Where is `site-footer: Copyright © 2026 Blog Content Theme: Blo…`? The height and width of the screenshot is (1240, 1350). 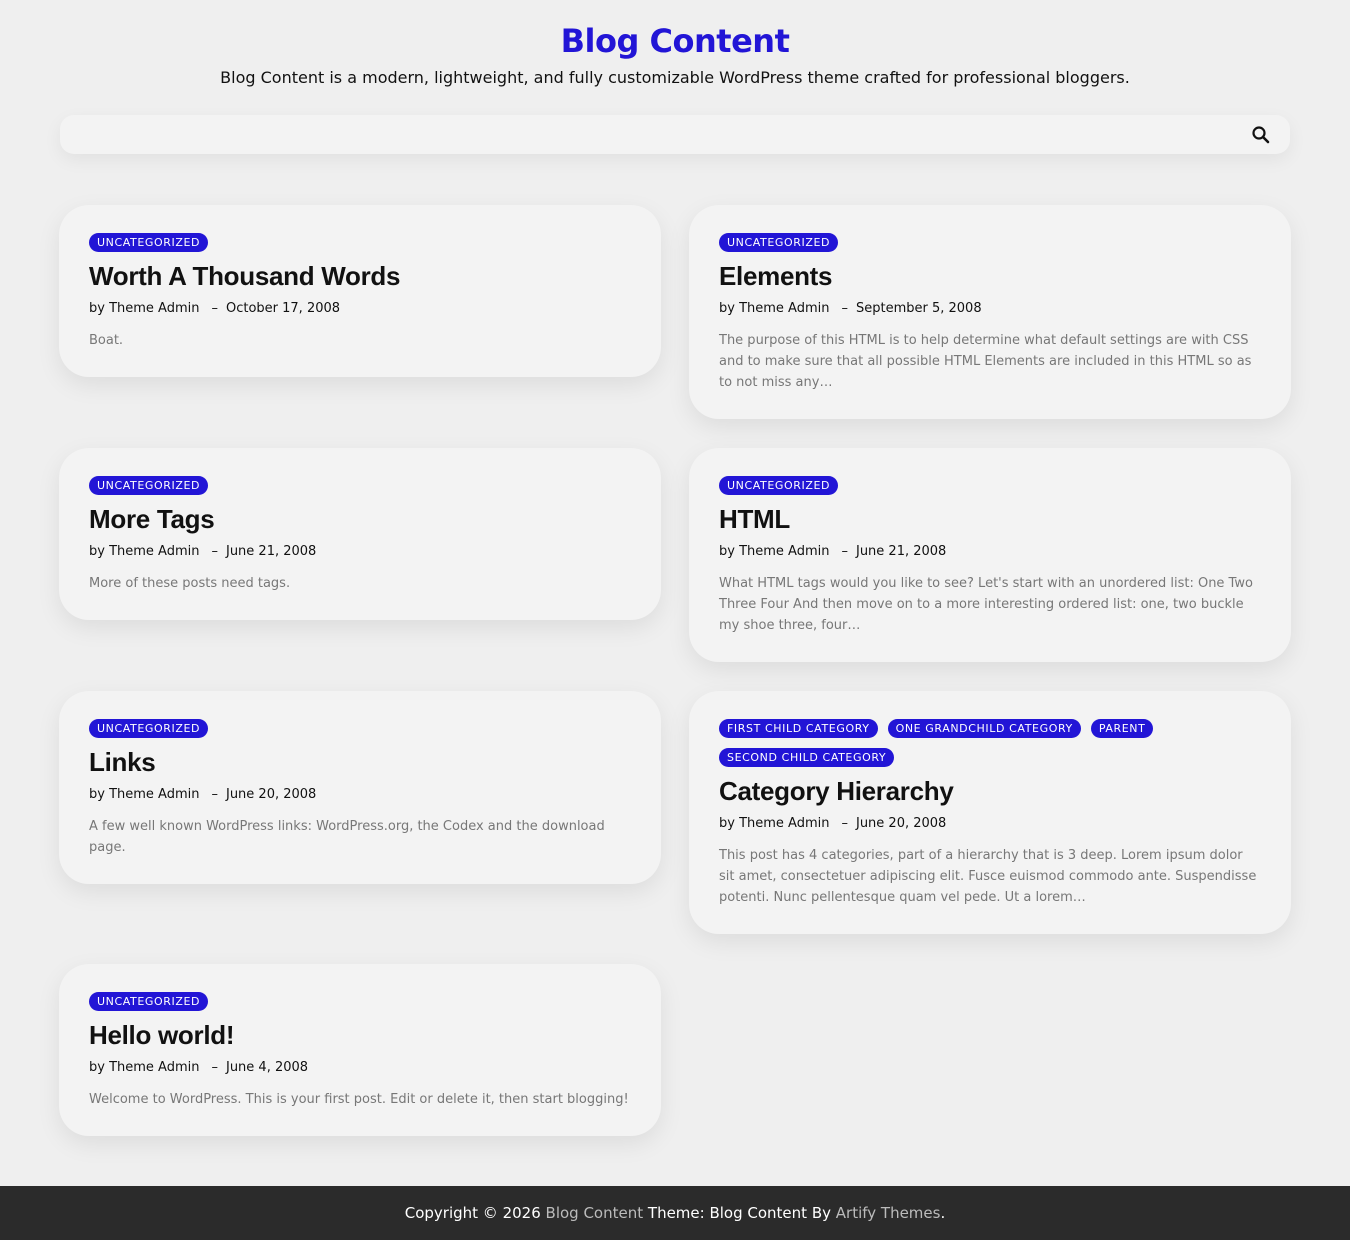 site-footer: Copyright © 2026 Blog Content Theme: Blo… is located at coordinates (675, 1213).